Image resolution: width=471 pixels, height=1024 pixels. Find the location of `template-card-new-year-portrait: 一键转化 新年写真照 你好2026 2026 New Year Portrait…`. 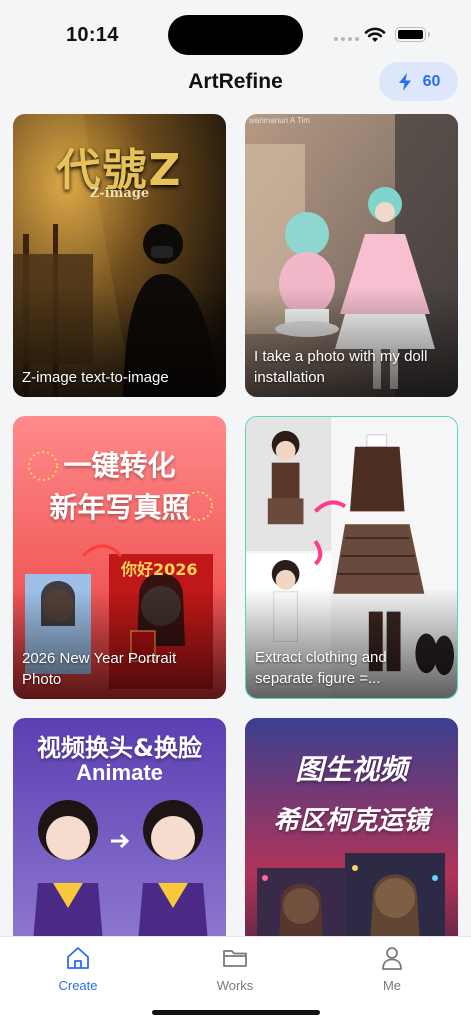

template-card-new-year-portrait: 一键转化 新年写真照 你好2026 2026 New Year Portrait… is located at coordinates (119, 557).